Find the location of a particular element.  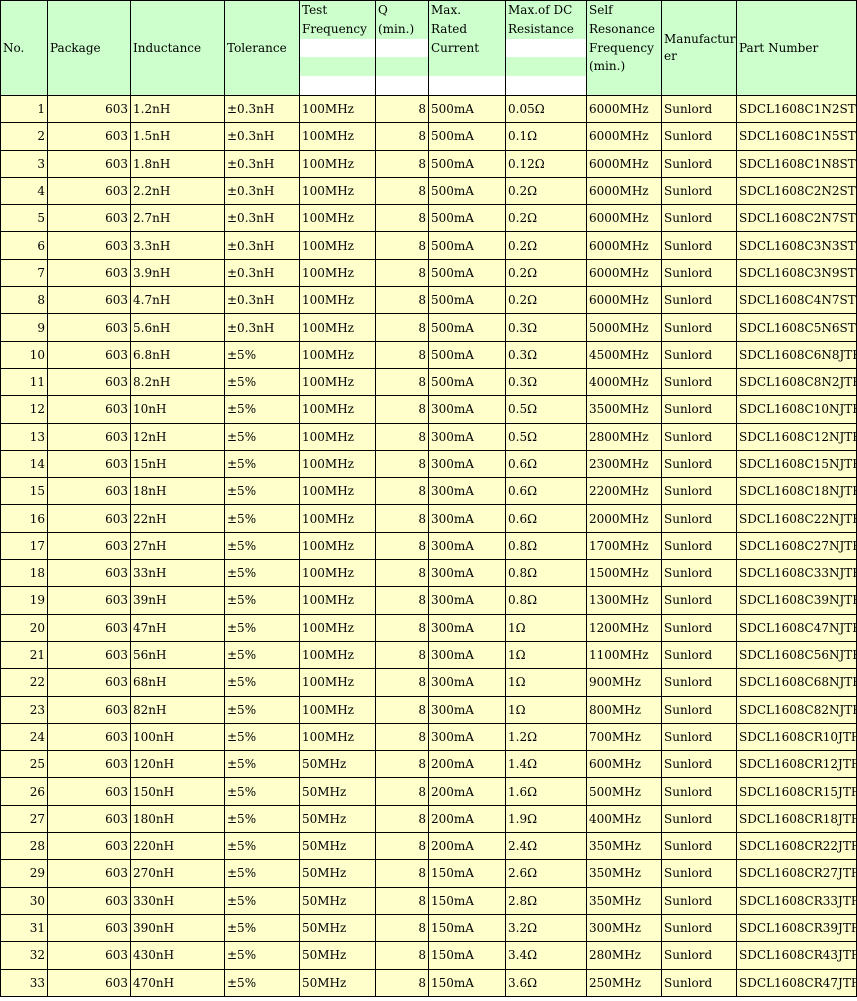

cell-no: 2 is located at coordinates (24, 136).